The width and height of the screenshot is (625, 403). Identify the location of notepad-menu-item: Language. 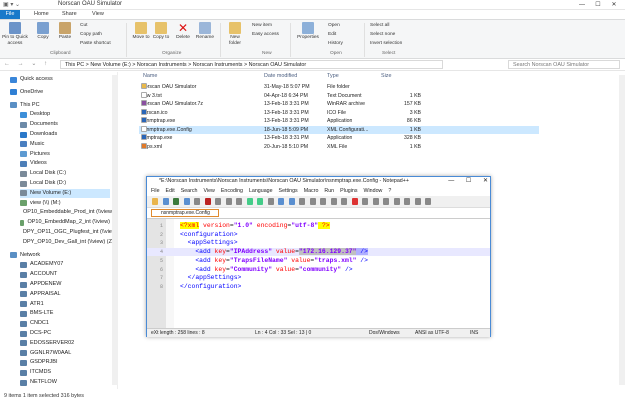
(261, 191).